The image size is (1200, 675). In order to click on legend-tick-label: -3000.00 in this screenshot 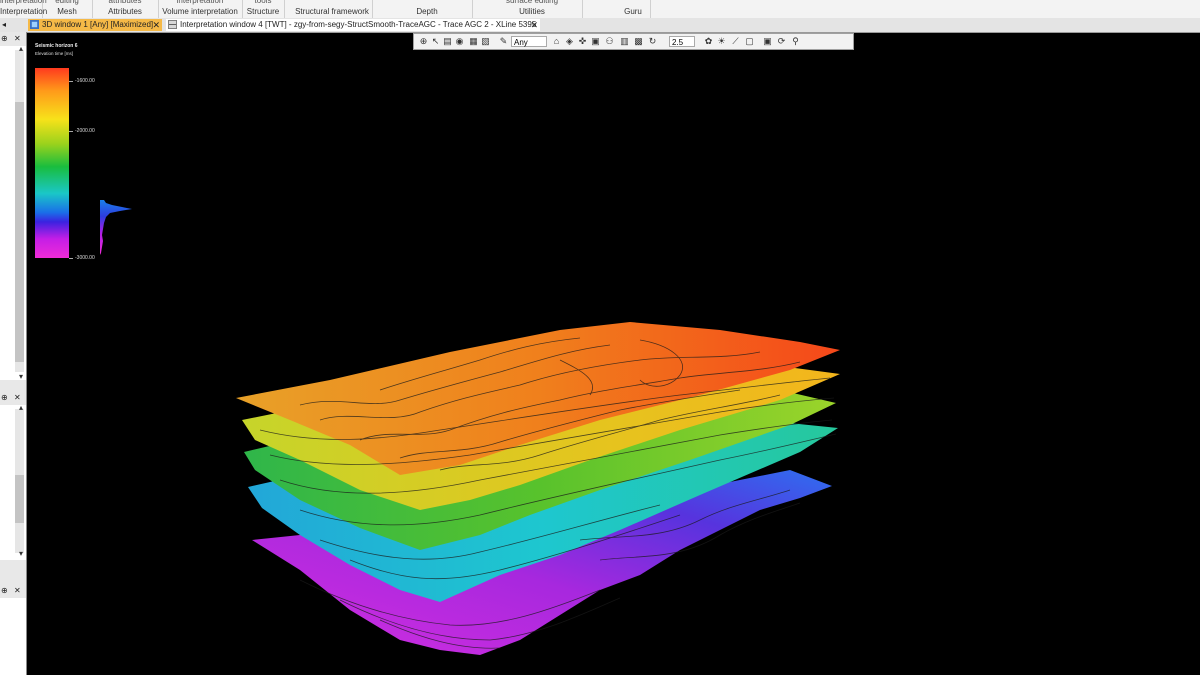, I will do `click(85, 258)`.